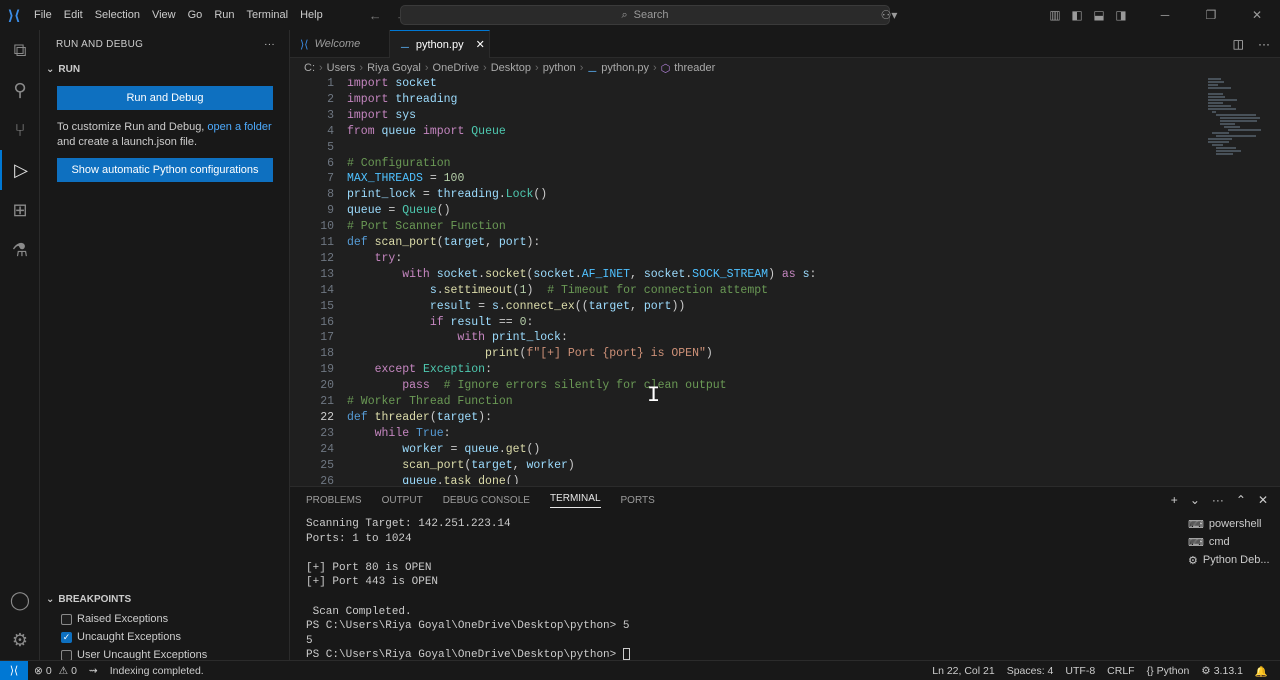 This screenshot has width=1280, height=680. I want to click on tab-debug-console: DEBUG CONSOLE, so click(486, 500).